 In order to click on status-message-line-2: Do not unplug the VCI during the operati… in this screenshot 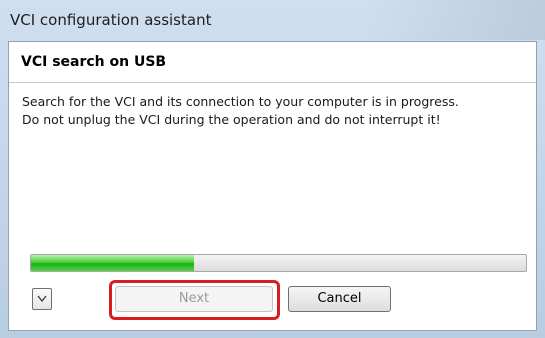, I will do `click(231, 119)`.